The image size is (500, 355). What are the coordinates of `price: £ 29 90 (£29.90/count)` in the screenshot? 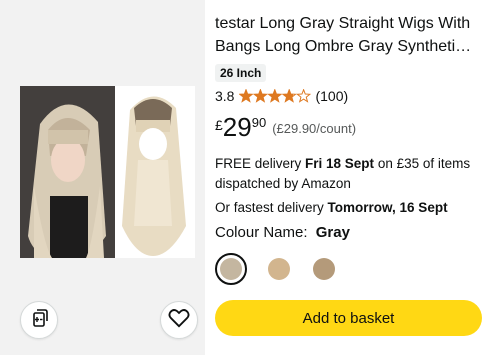 It's located at (354, 127).